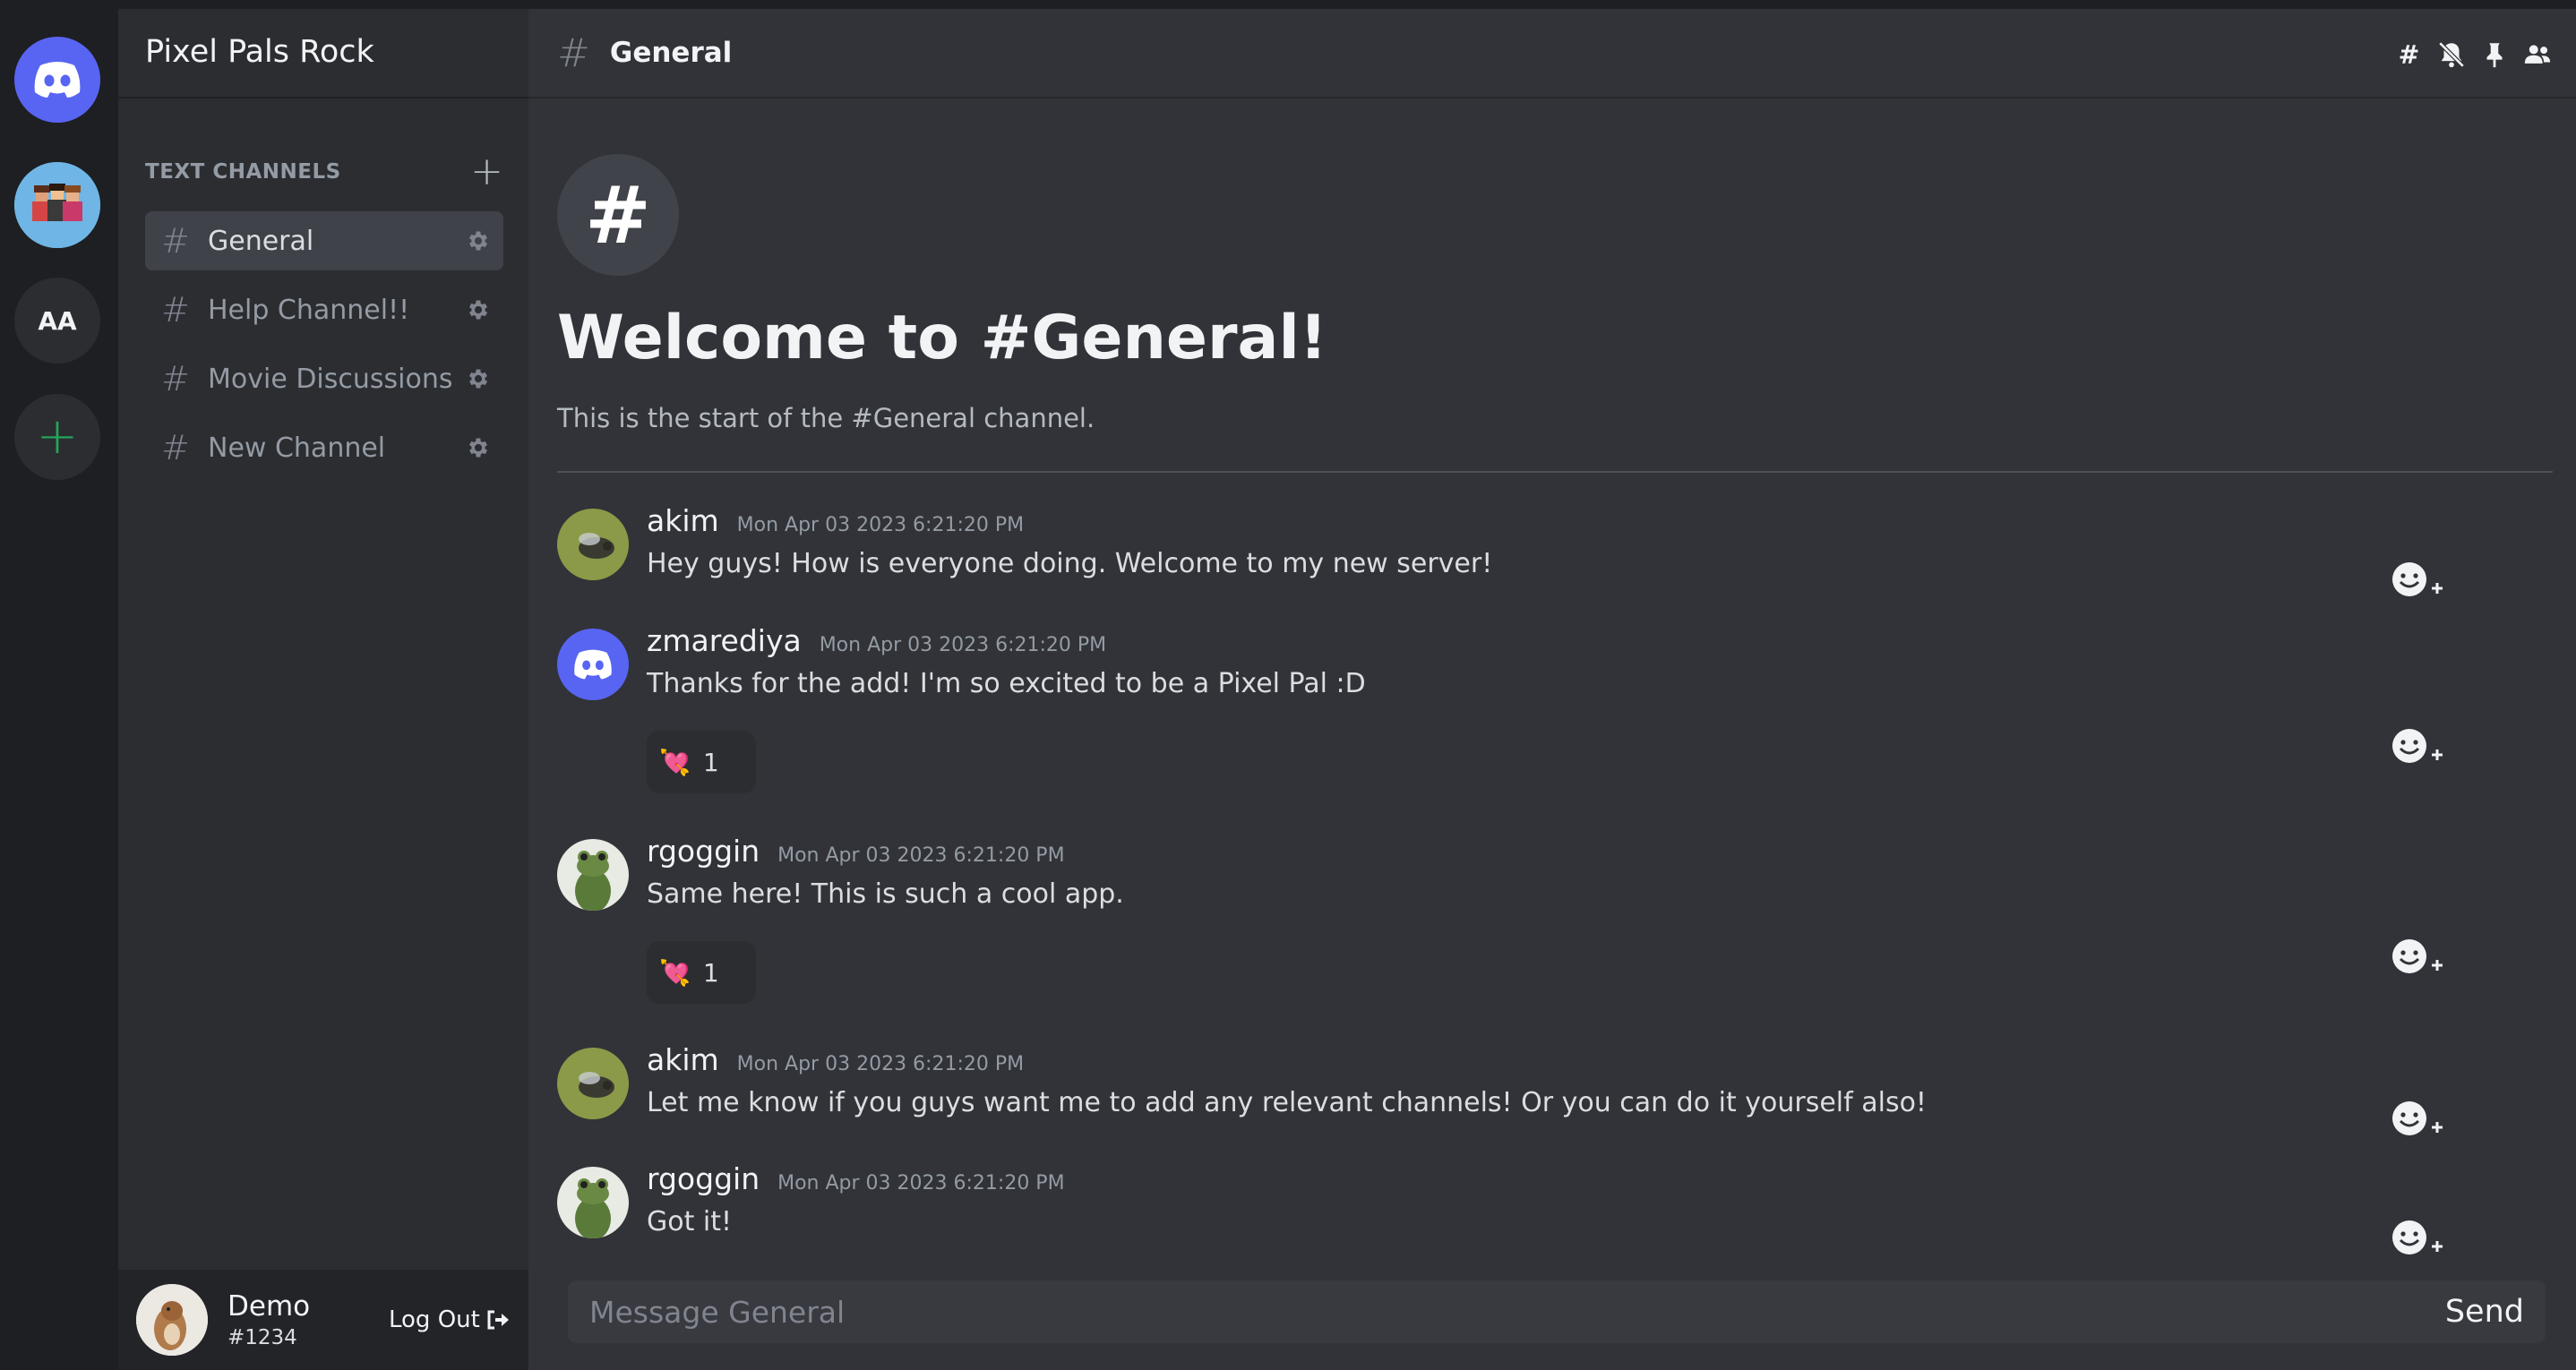  I want to click on category-header: TEXT CHANNELS +, so click(324, 172).